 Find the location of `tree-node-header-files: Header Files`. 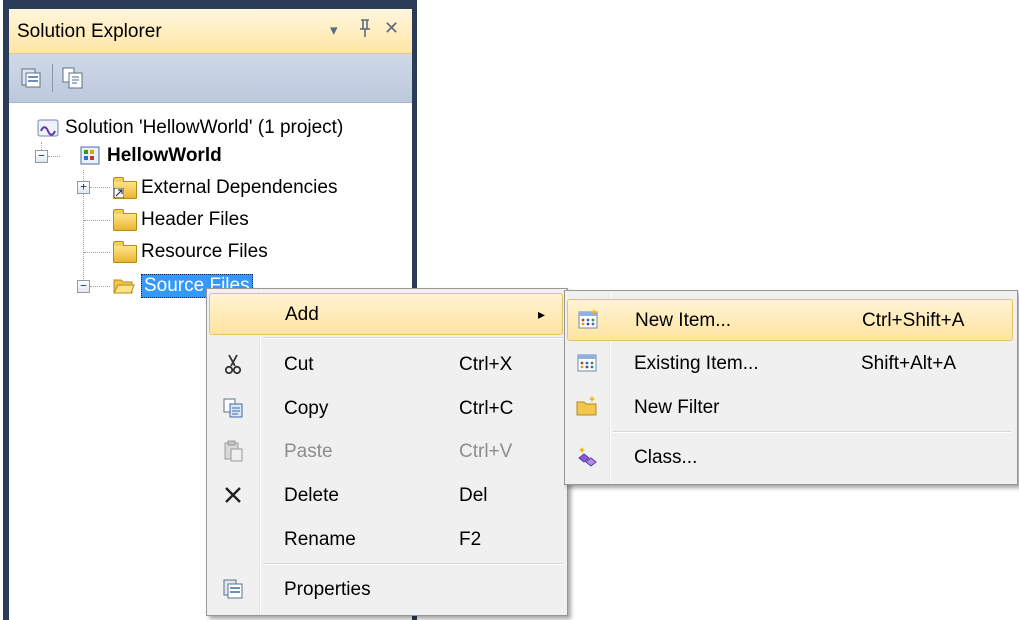

tree-node-header-files: Header Files is located at coordinates (181, 220).